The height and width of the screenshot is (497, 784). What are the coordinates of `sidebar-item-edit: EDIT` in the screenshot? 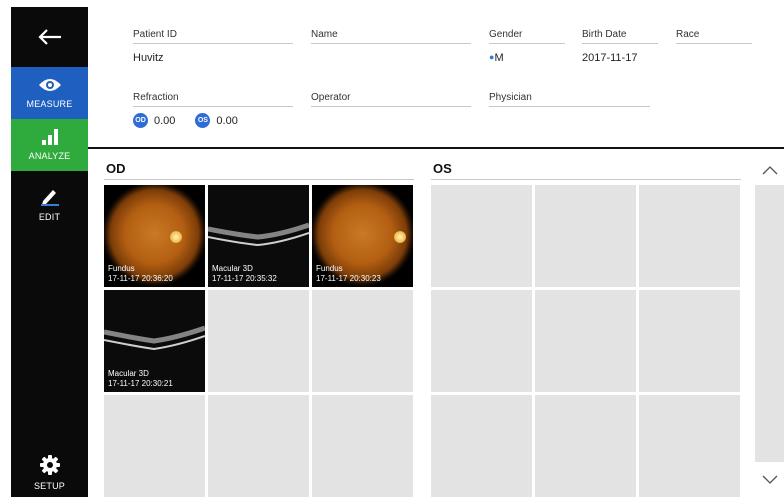 It's located at (49, 205).